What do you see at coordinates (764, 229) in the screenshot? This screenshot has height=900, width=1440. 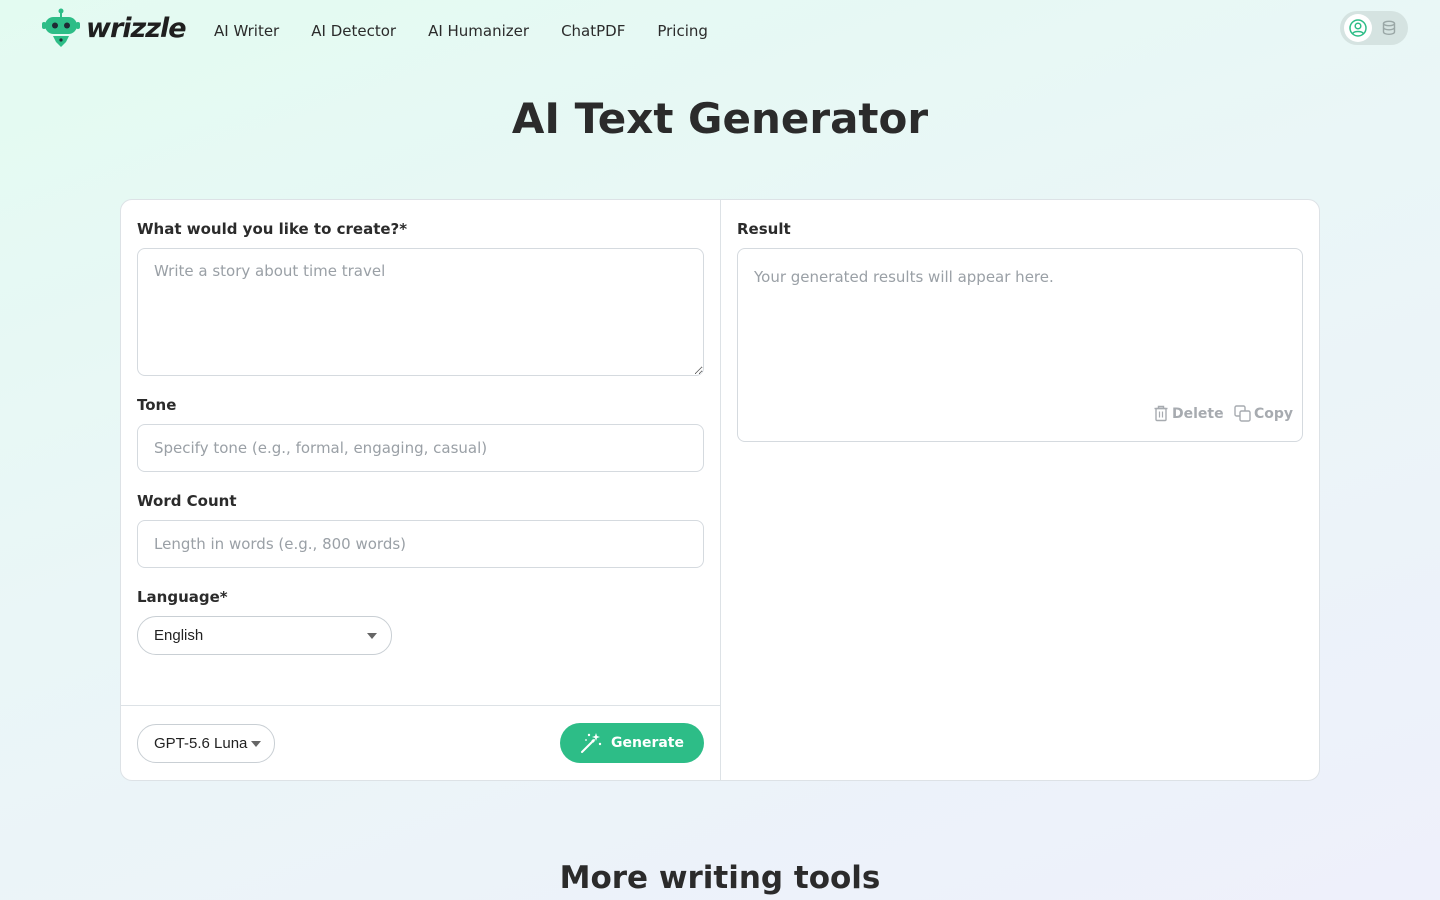 I see `result-label: Result` at bounding box center [764, 229].